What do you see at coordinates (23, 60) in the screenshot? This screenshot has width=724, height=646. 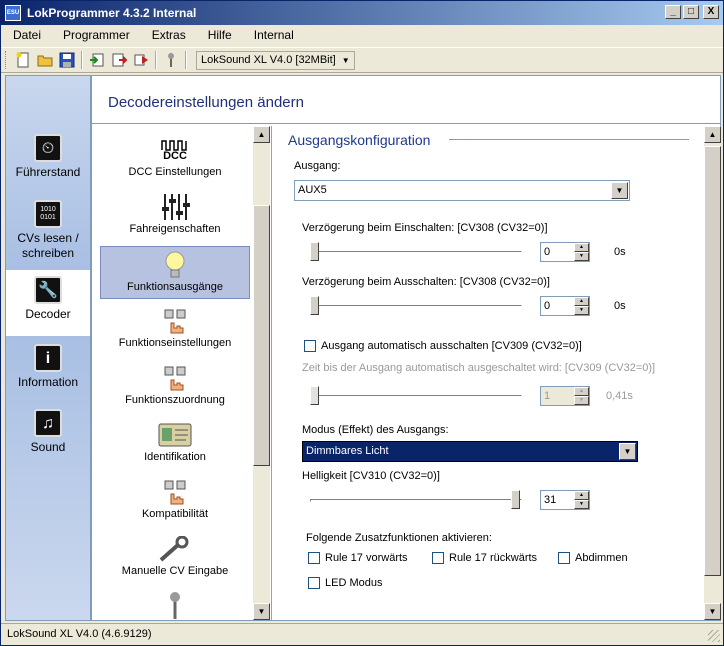 I see `new-file-icon` at bounding box center [23, 60].